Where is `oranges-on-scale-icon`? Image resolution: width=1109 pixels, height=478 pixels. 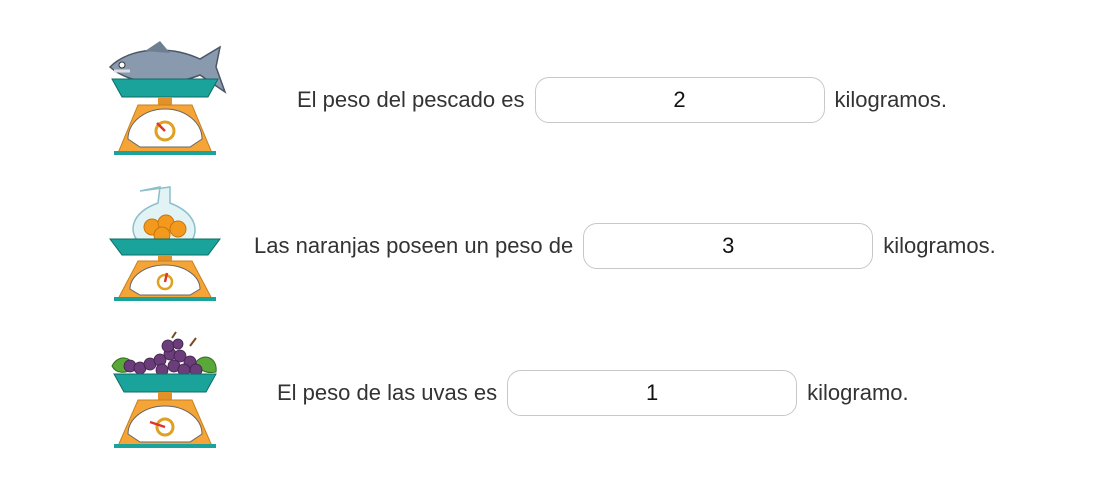 oranges-on-scale-icon is located at coordinates (165, 243).